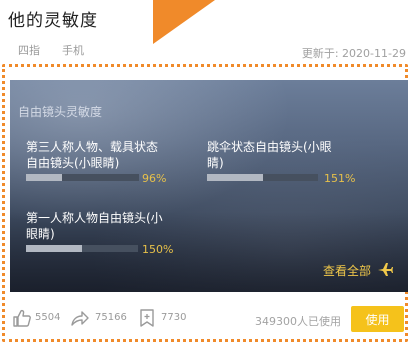  What do you see at coordinates (347, 270) in the screenshot?
I see `view-all-link: 查看全部` at bounding box center [347, 270].